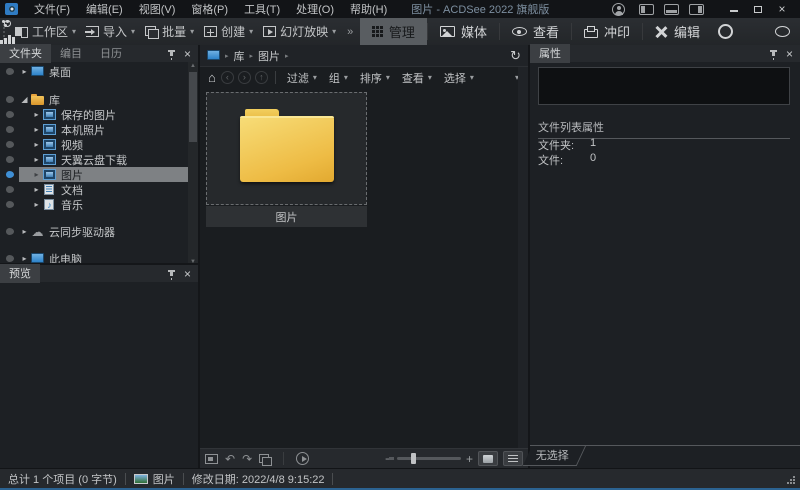 Image resolution: width=800 pixels, height=490 pixels. I want to click on refresh-icon: ↻, so click(515, 56).